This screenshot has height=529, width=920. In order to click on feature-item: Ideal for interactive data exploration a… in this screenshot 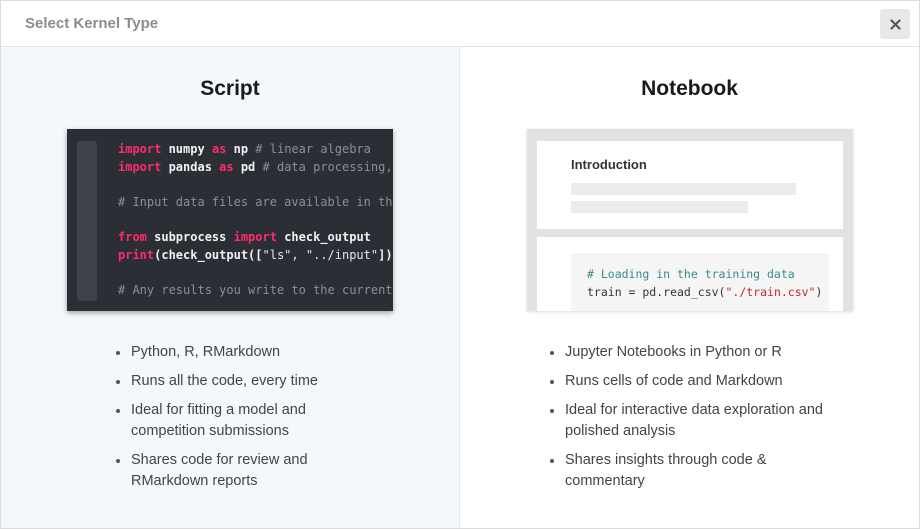, I will do `click(698, 421)`.